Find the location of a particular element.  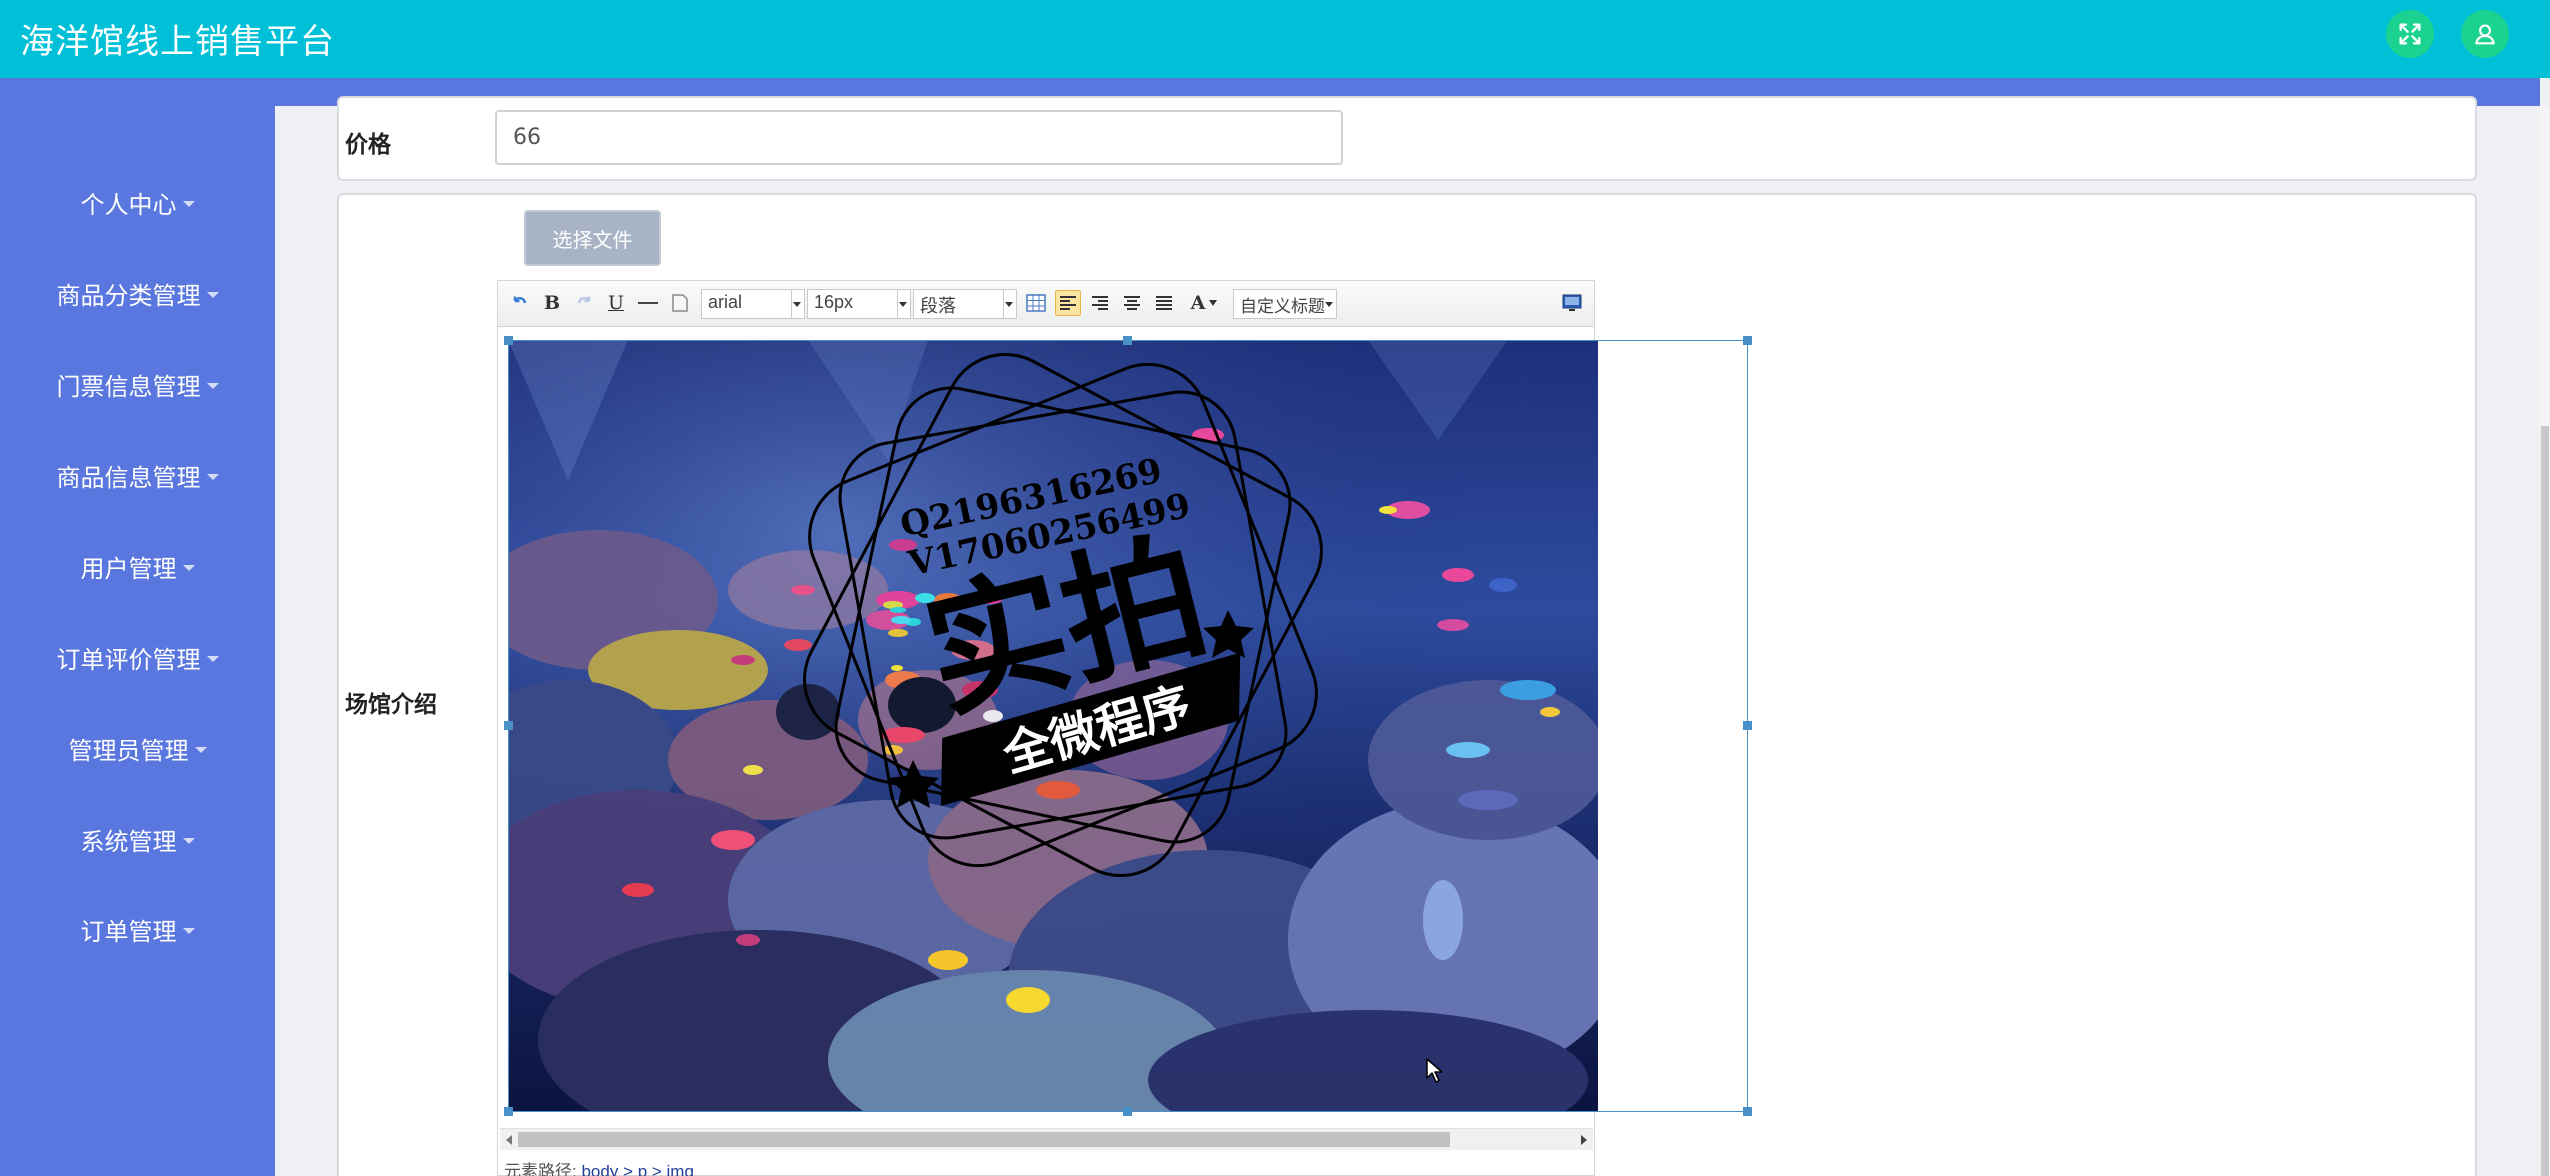

mouse-cursor-icon is located at coordinates (1434, 1070).